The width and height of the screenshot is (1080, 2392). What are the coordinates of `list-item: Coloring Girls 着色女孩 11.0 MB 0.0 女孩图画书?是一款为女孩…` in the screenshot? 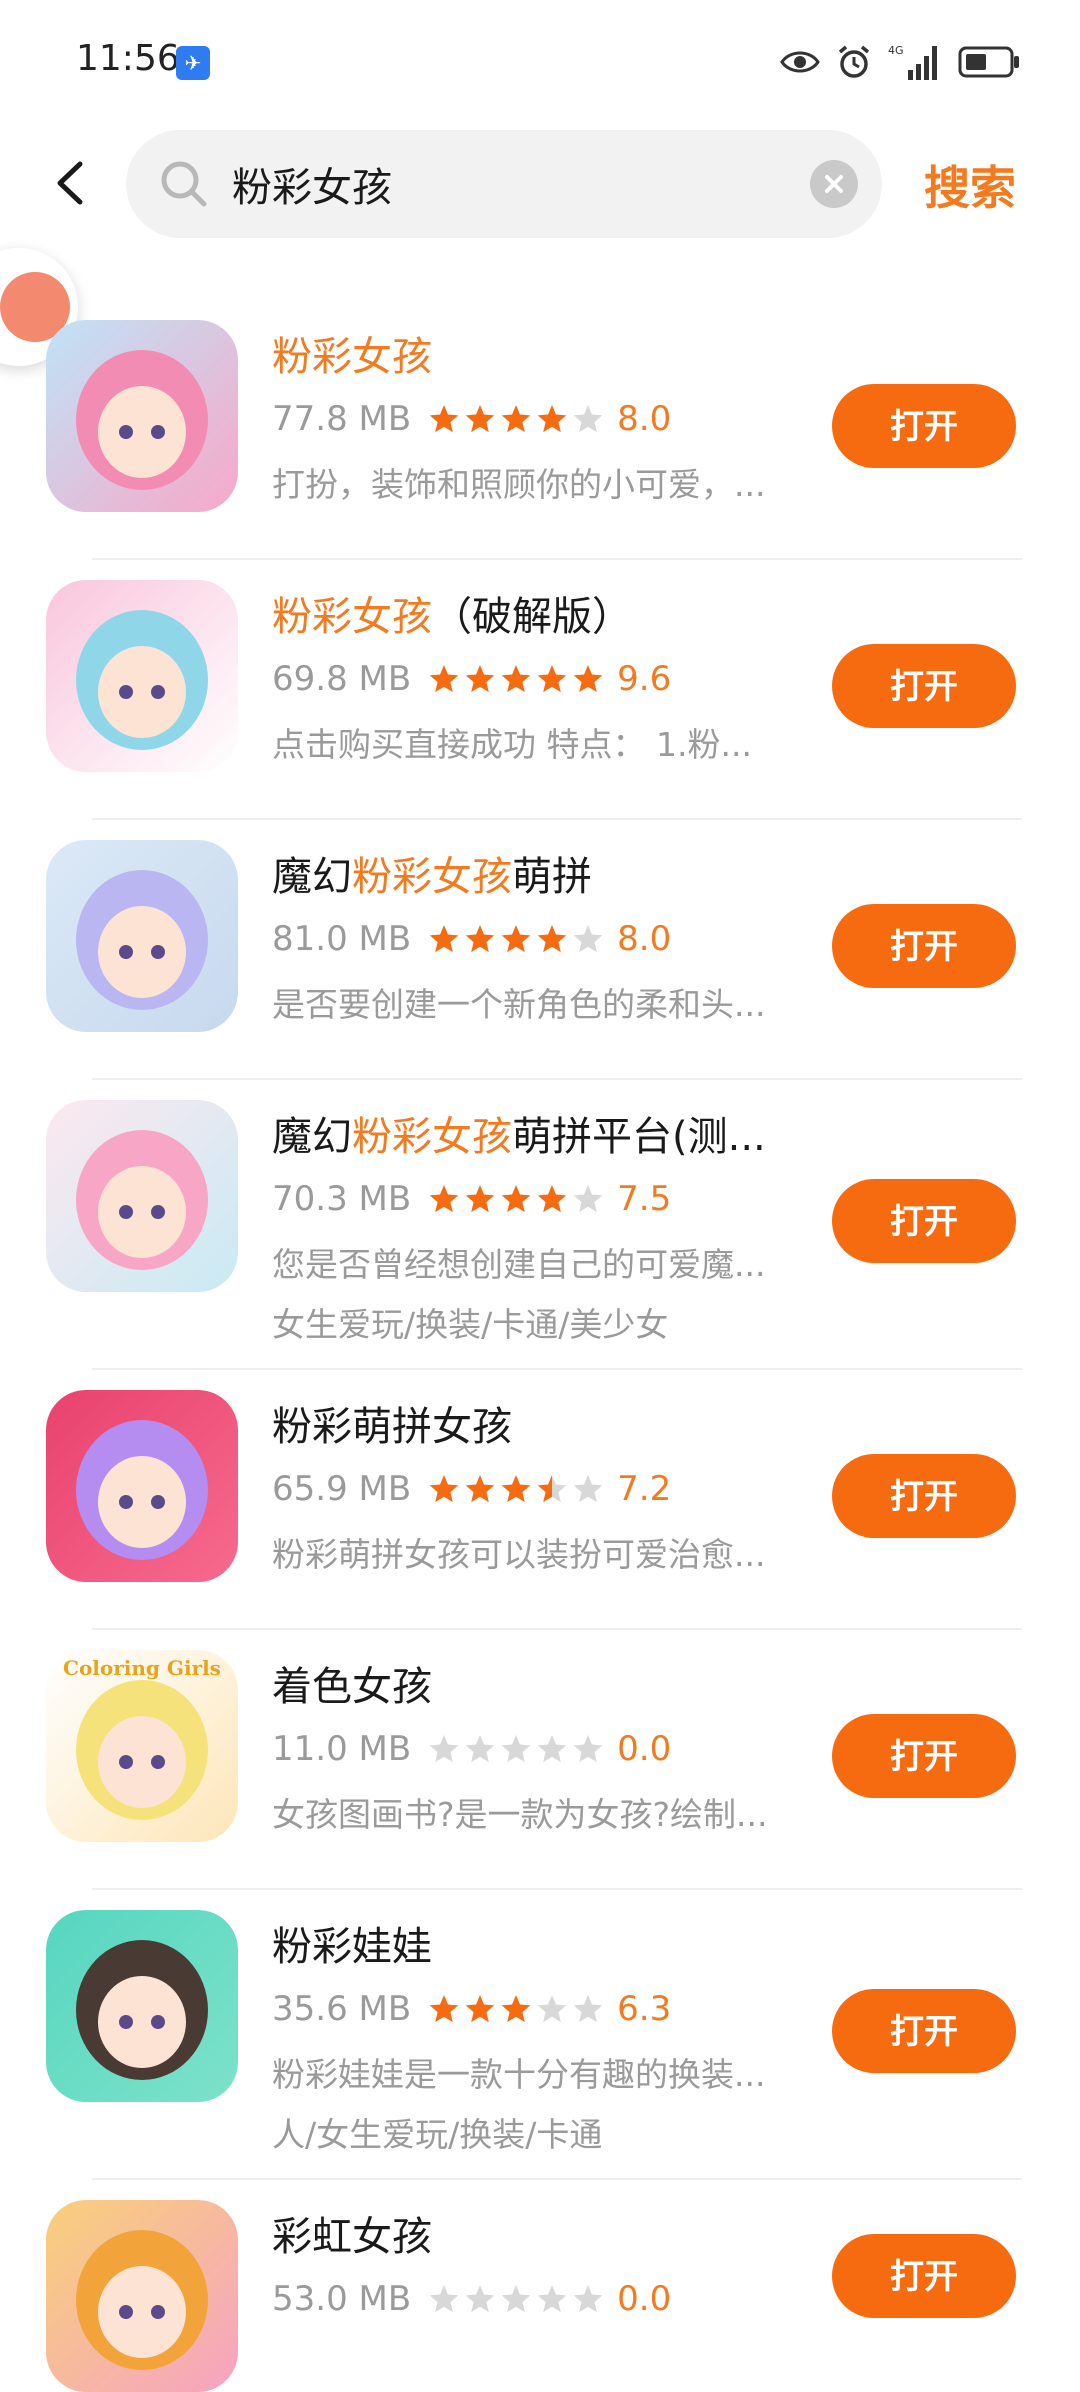 It's located at (540, 1760).